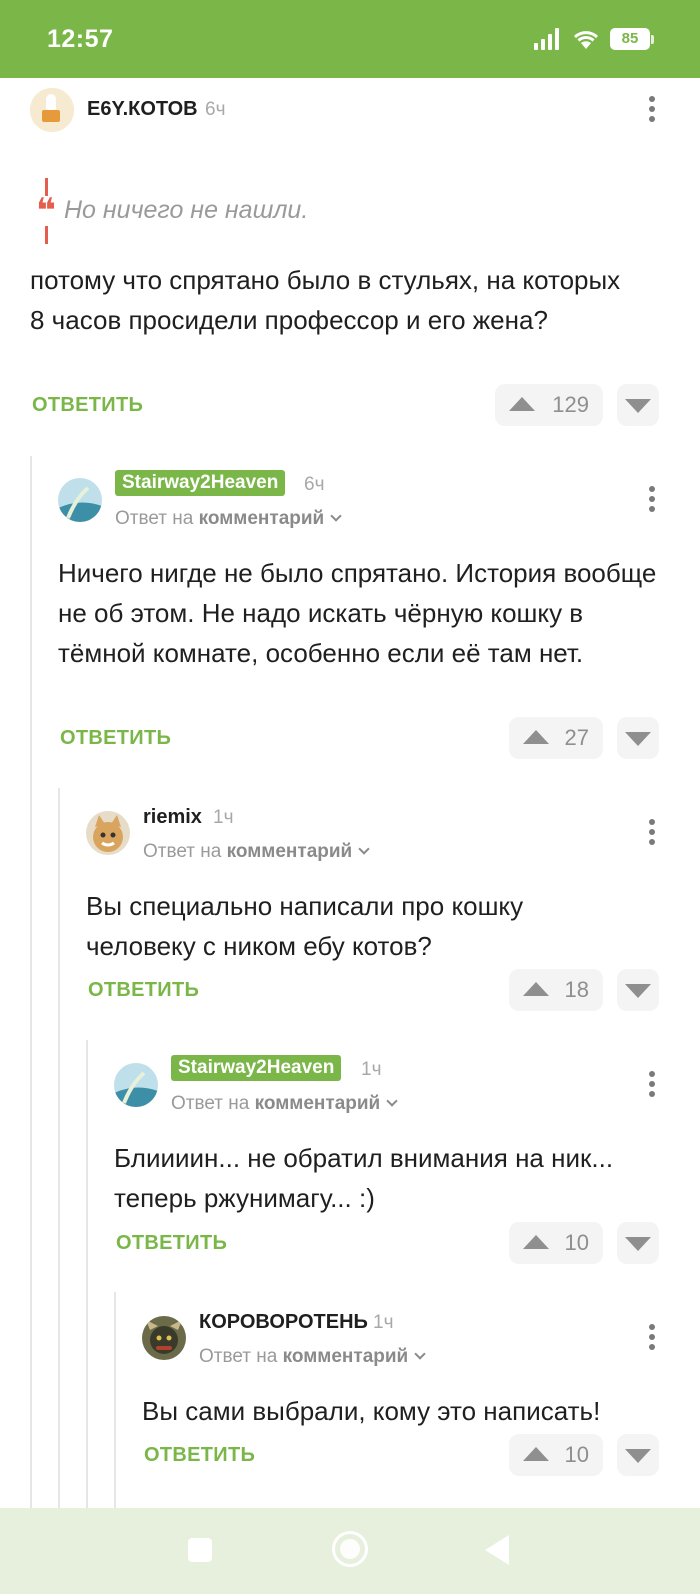 This screenshot has width=700, height=1594. What do you see at coordinates (172, 817) in the screenshot?
I see `author-name: riemix` at bounding box center [172, 817].